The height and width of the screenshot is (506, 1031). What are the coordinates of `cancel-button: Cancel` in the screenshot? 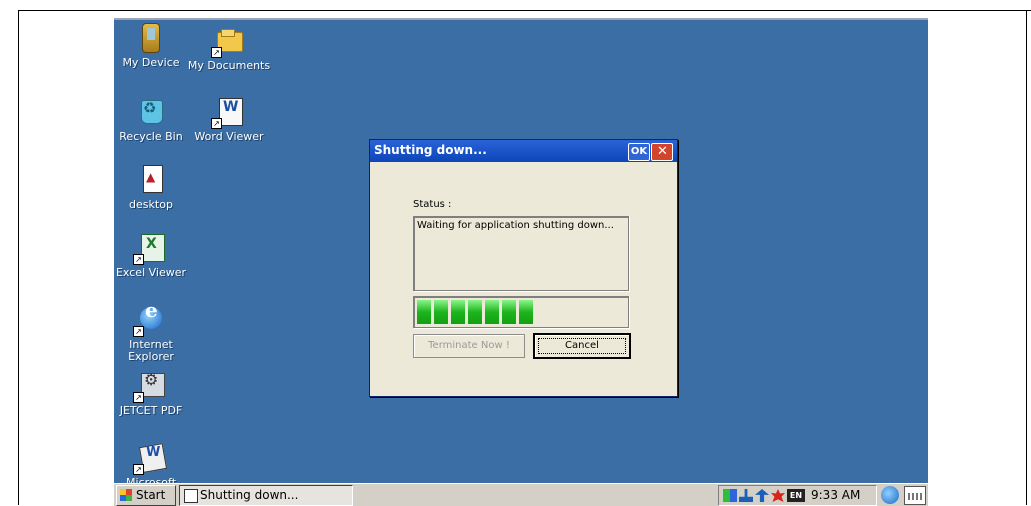 It's located at (582, 346).